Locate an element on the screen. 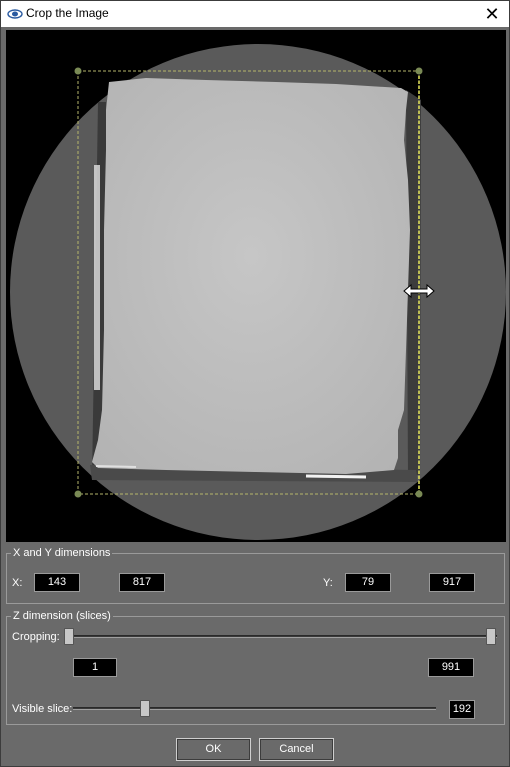  cropping-label: Cropping: is located at coordinates (36, 637).